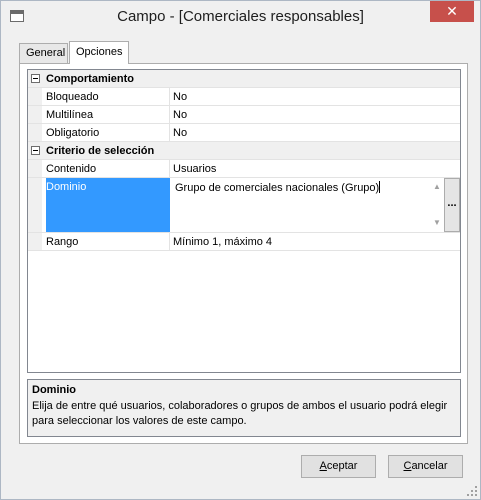 This screenshot has height=500, width=481. I want to click on property-value: Usuarios, so click(316, 168).